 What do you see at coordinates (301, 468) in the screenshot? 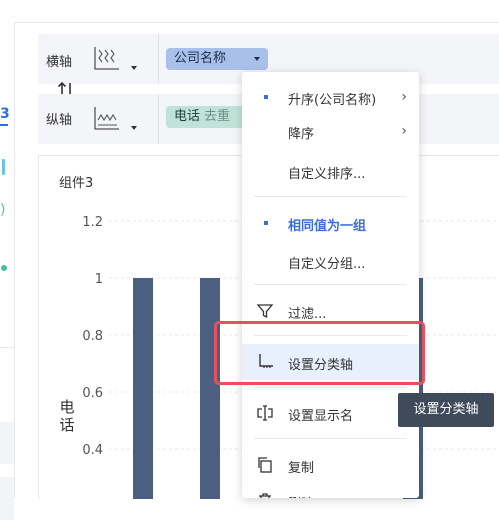
I see `menu-item-label: 复制` at bounding box center [301, 468].